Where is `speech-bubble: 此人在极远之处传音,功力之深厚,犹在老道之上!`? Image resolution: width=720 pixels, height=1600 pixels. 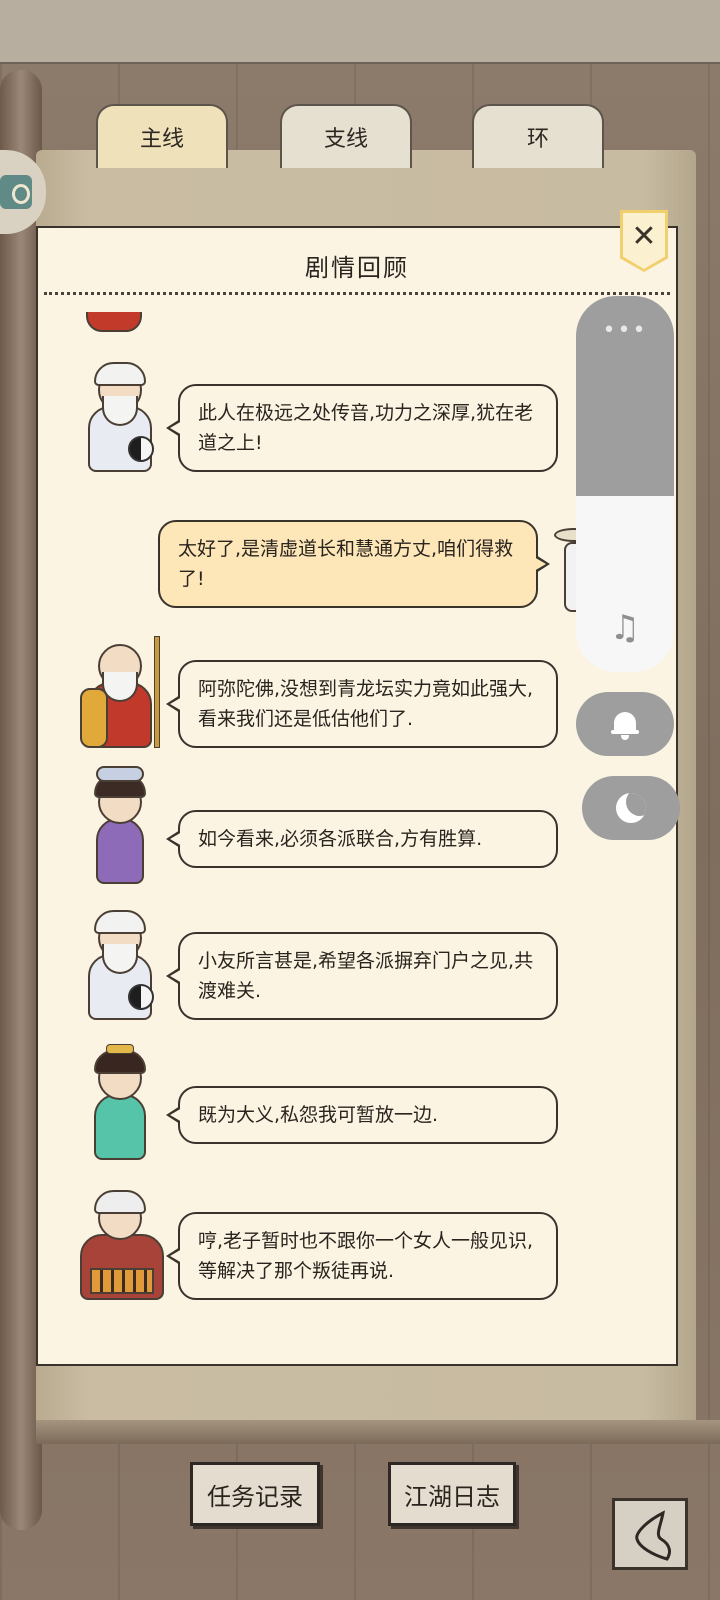
speech-bubble: 此人在极远之处传音,功力之深厚,犹在老道之上! is located at coordinates (362, 428).